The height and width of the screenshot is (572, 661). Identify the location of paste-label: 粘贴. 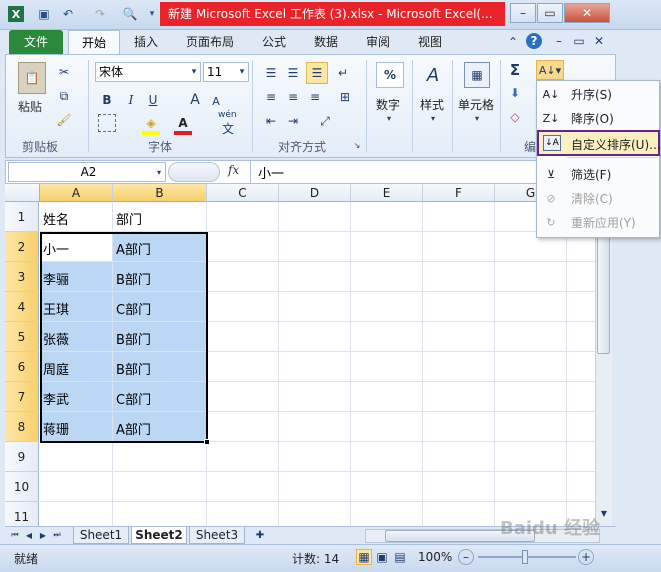
(30, 106).